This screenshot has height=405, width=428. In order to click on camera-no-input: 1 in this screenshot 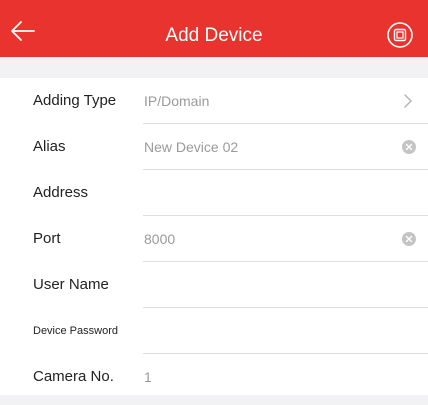, I will do `click(264, 377)`.